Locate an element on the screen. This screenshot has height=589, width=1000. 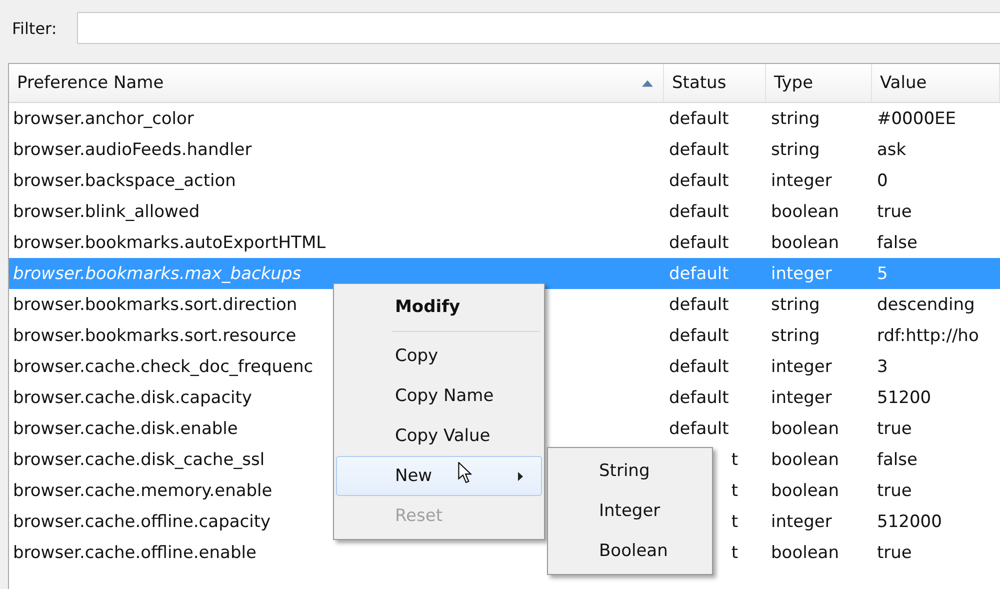
menu-item: Boolean is located at coordinates (630, 551).